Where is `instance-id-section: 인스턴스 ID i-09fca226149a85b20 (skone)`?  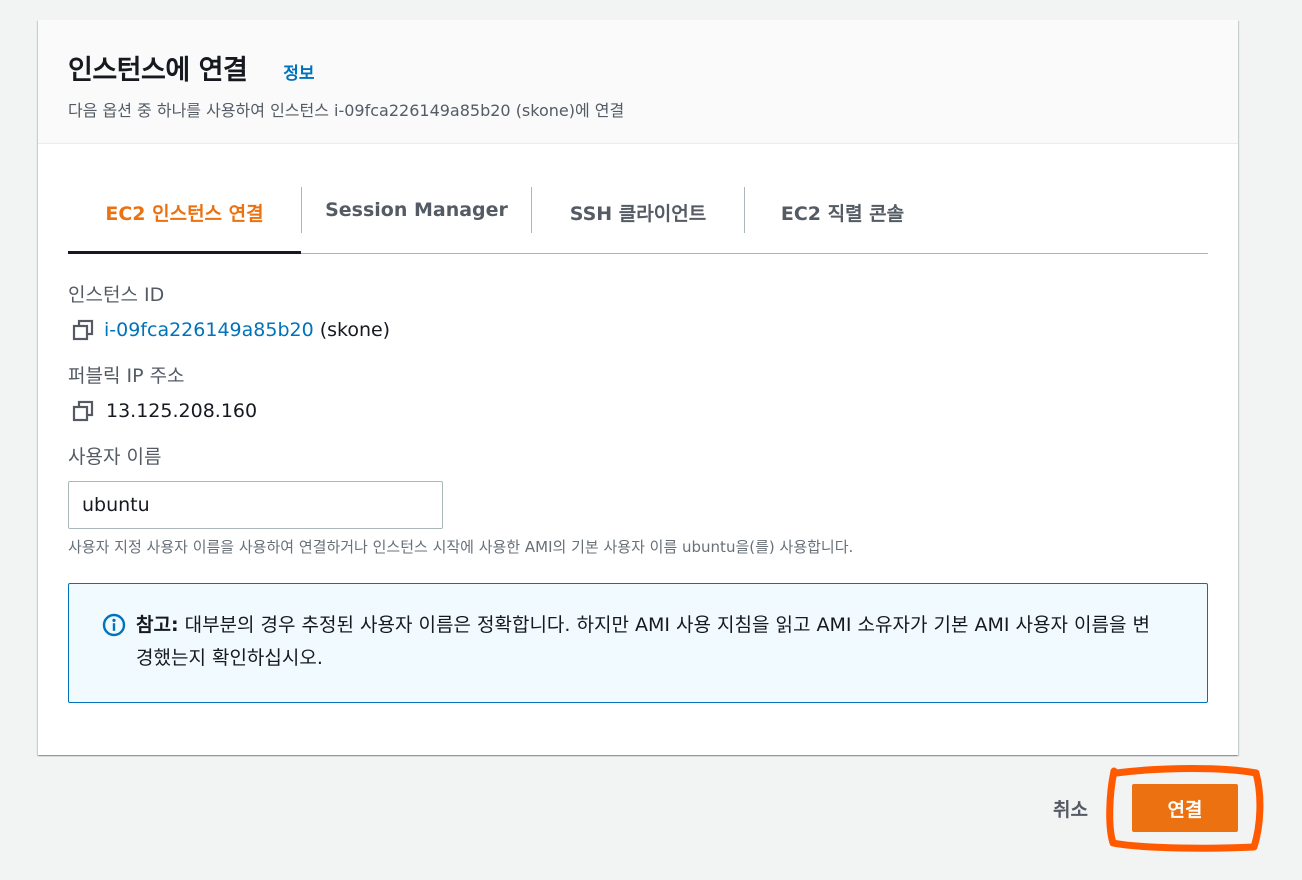 instance-id-section: 인스턴스 ID i-09fca226149a85b20 (skone) is located at coordinates (638, 310).